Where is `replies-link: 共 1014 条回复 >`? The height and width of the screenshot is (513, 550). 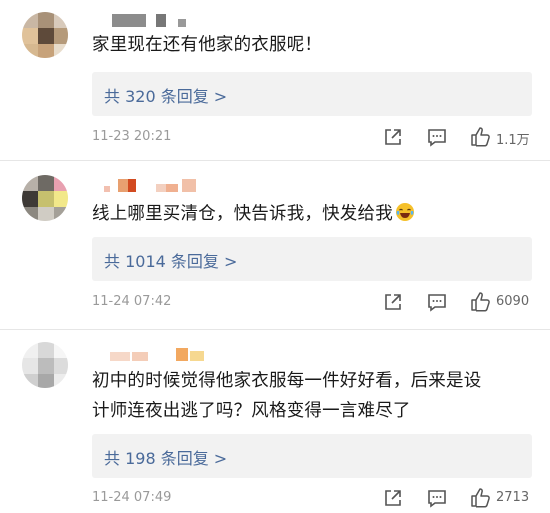
replies-link: 共 1014 条回复 > is located at coordinates (312, 259).